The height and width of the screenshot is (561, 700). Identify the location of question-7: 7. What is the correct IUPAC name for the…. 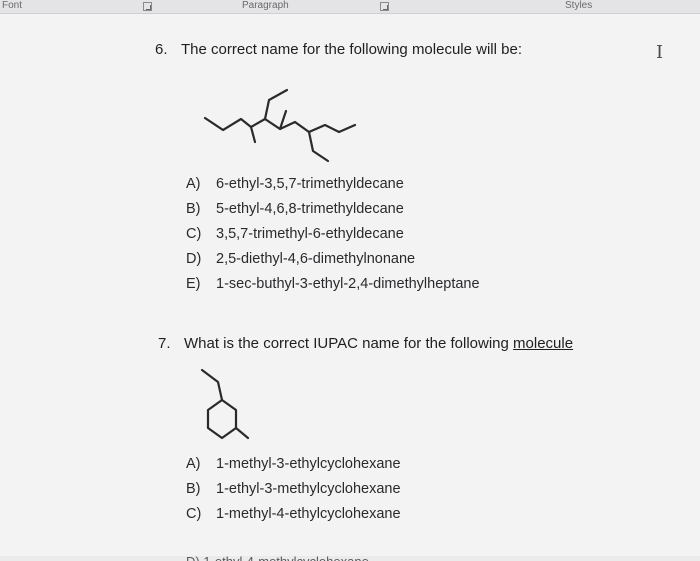
(365, 344).